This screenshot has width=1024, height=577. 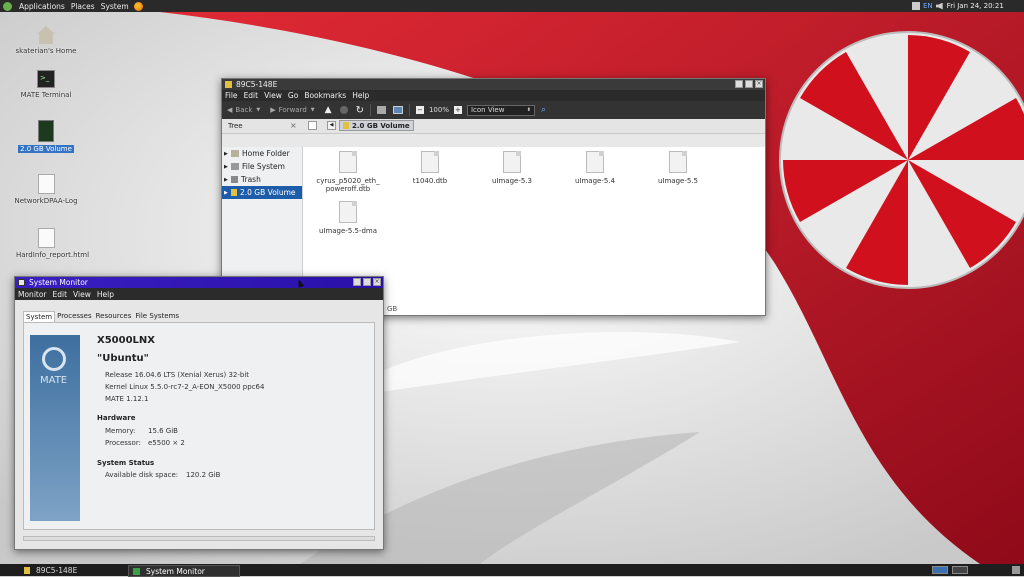 I want to click on bottom-panel: 89C5-148E System Monitor, so click(x=512, y=570).